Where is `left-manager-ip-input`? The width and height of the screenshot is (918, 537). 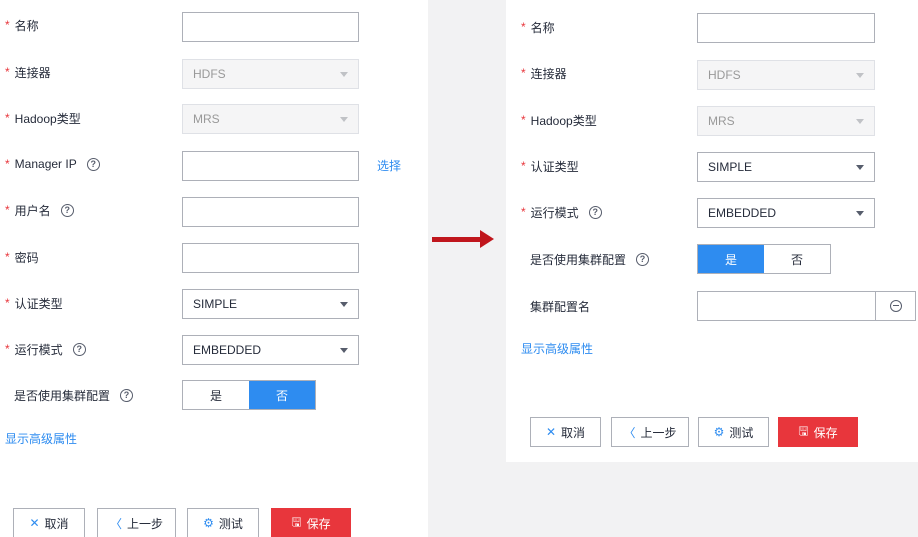 left-manager-ip-input is located at coordinates (270, 166).